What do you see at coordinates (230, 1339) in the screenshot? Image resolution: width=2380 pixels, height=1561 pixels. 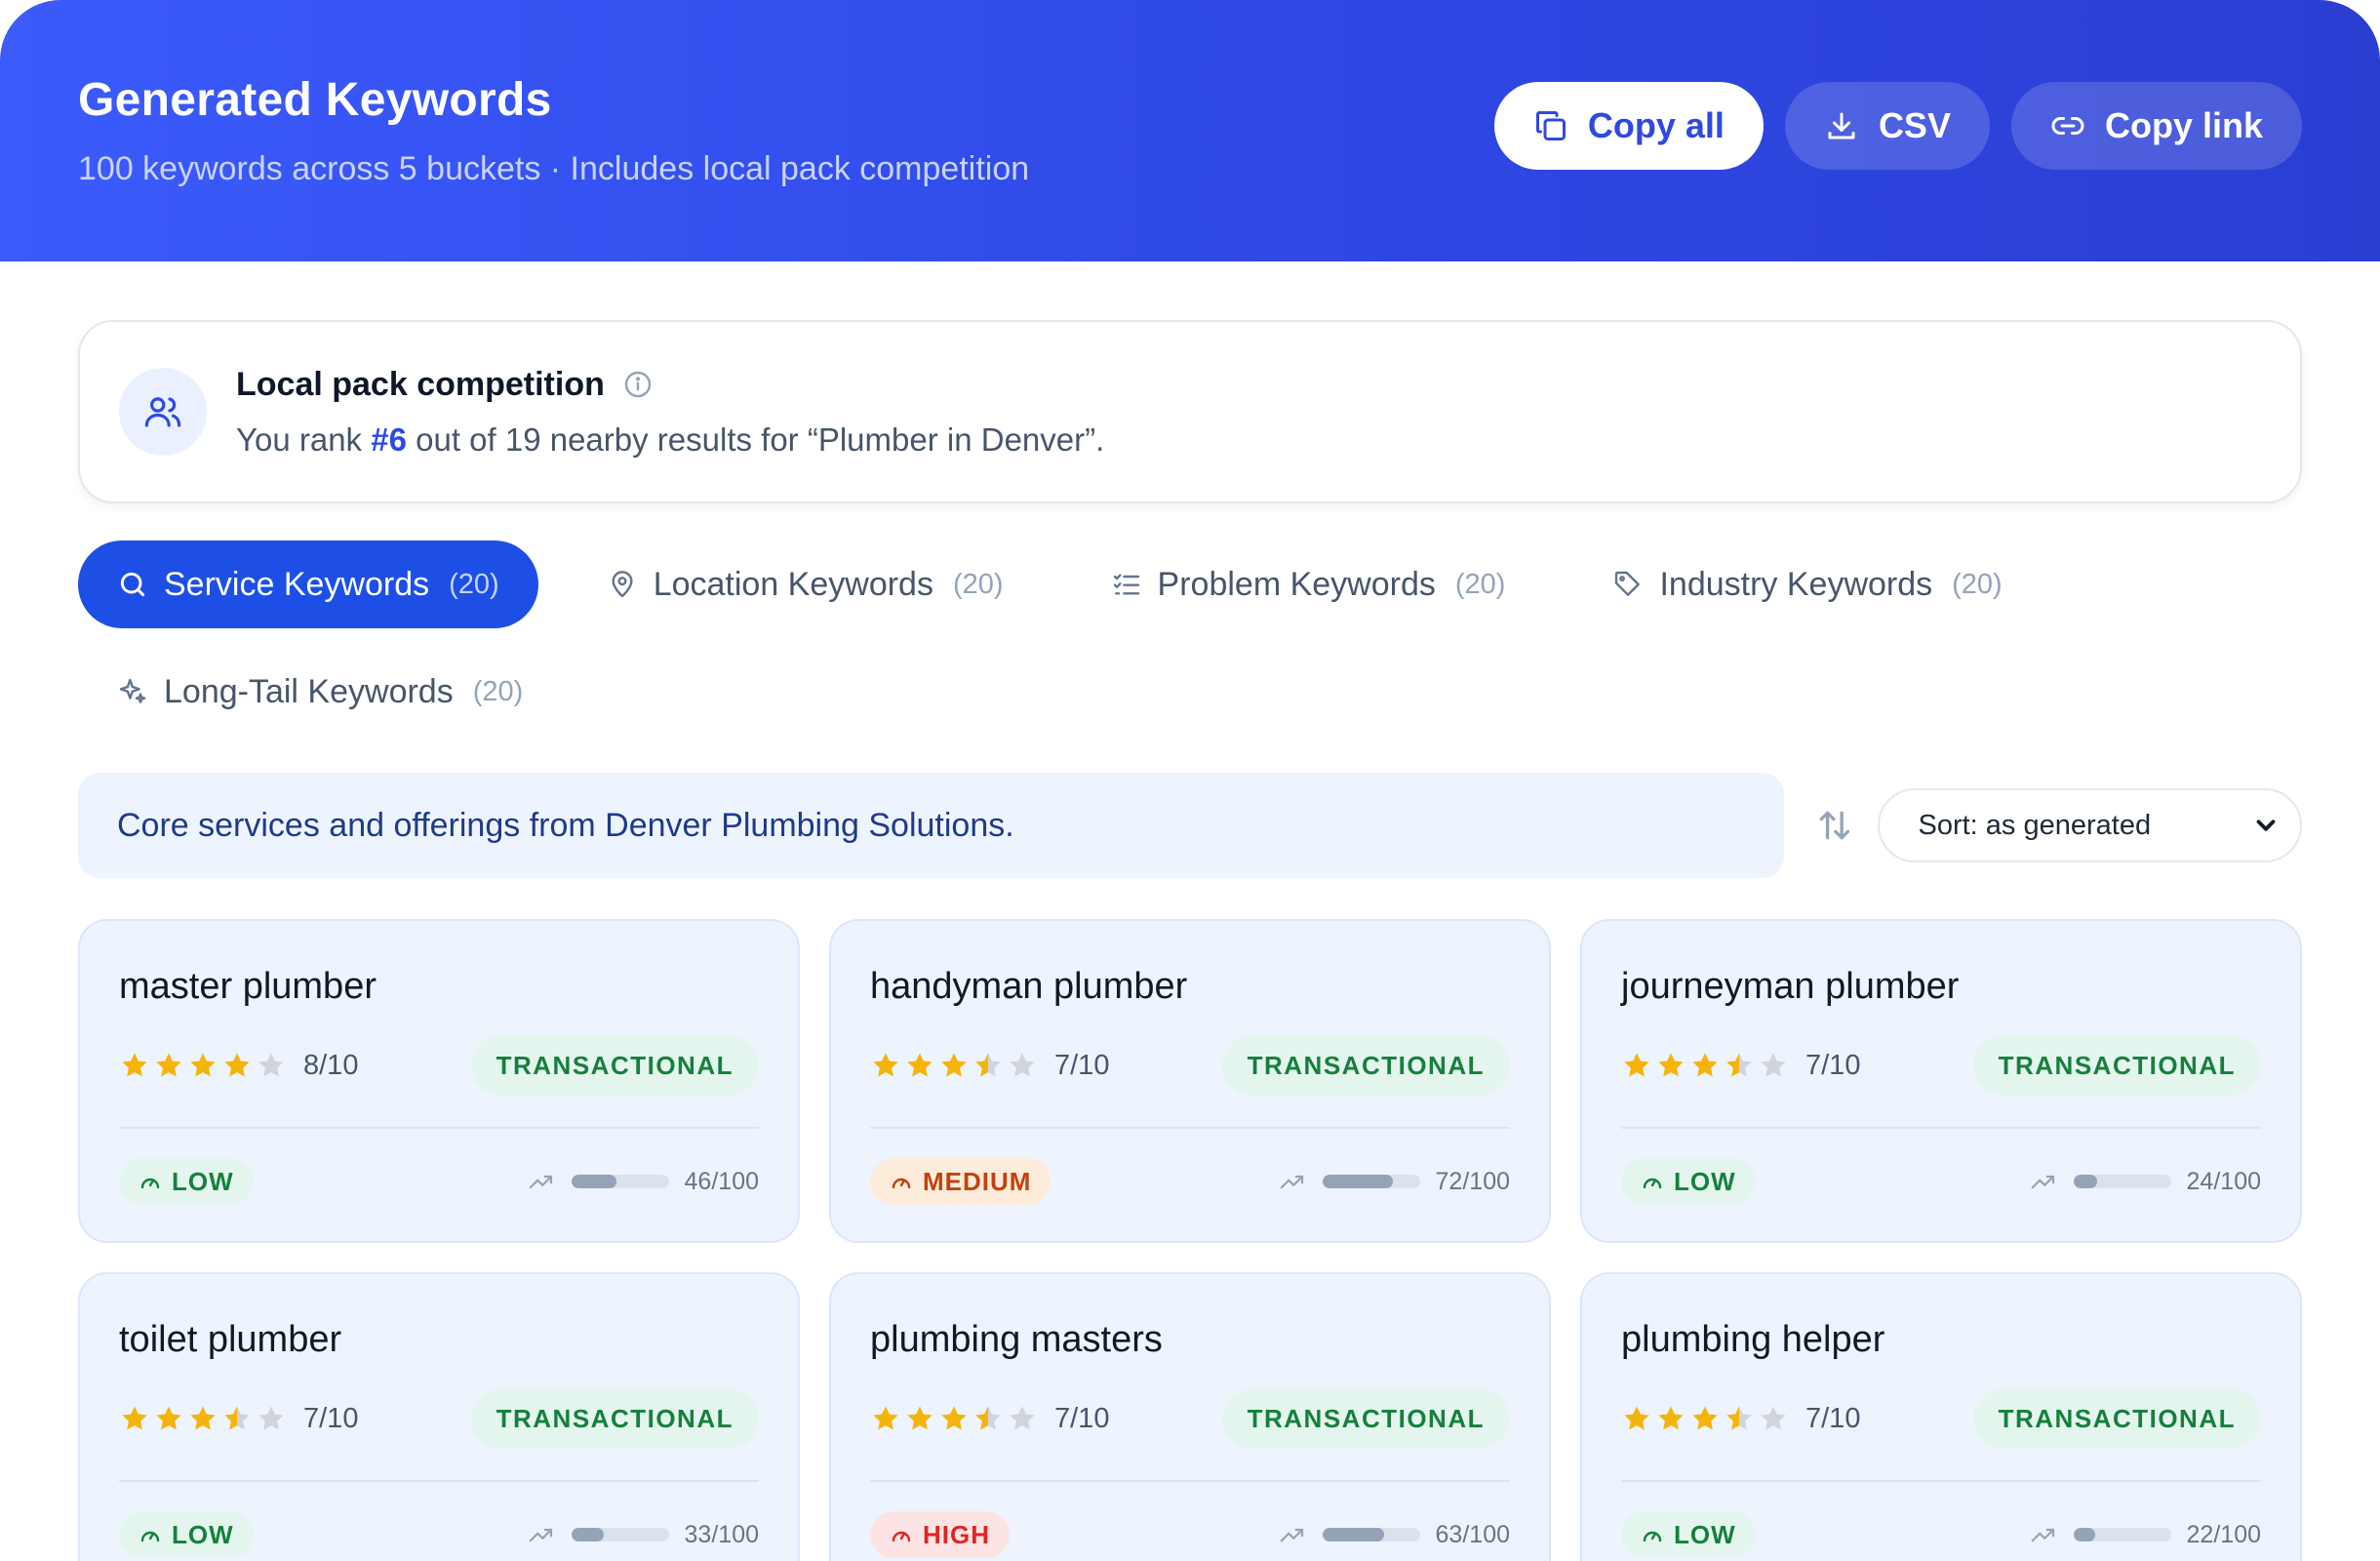 I see `keyword-text: toilet plumber` at bounding box center [230, 1339].